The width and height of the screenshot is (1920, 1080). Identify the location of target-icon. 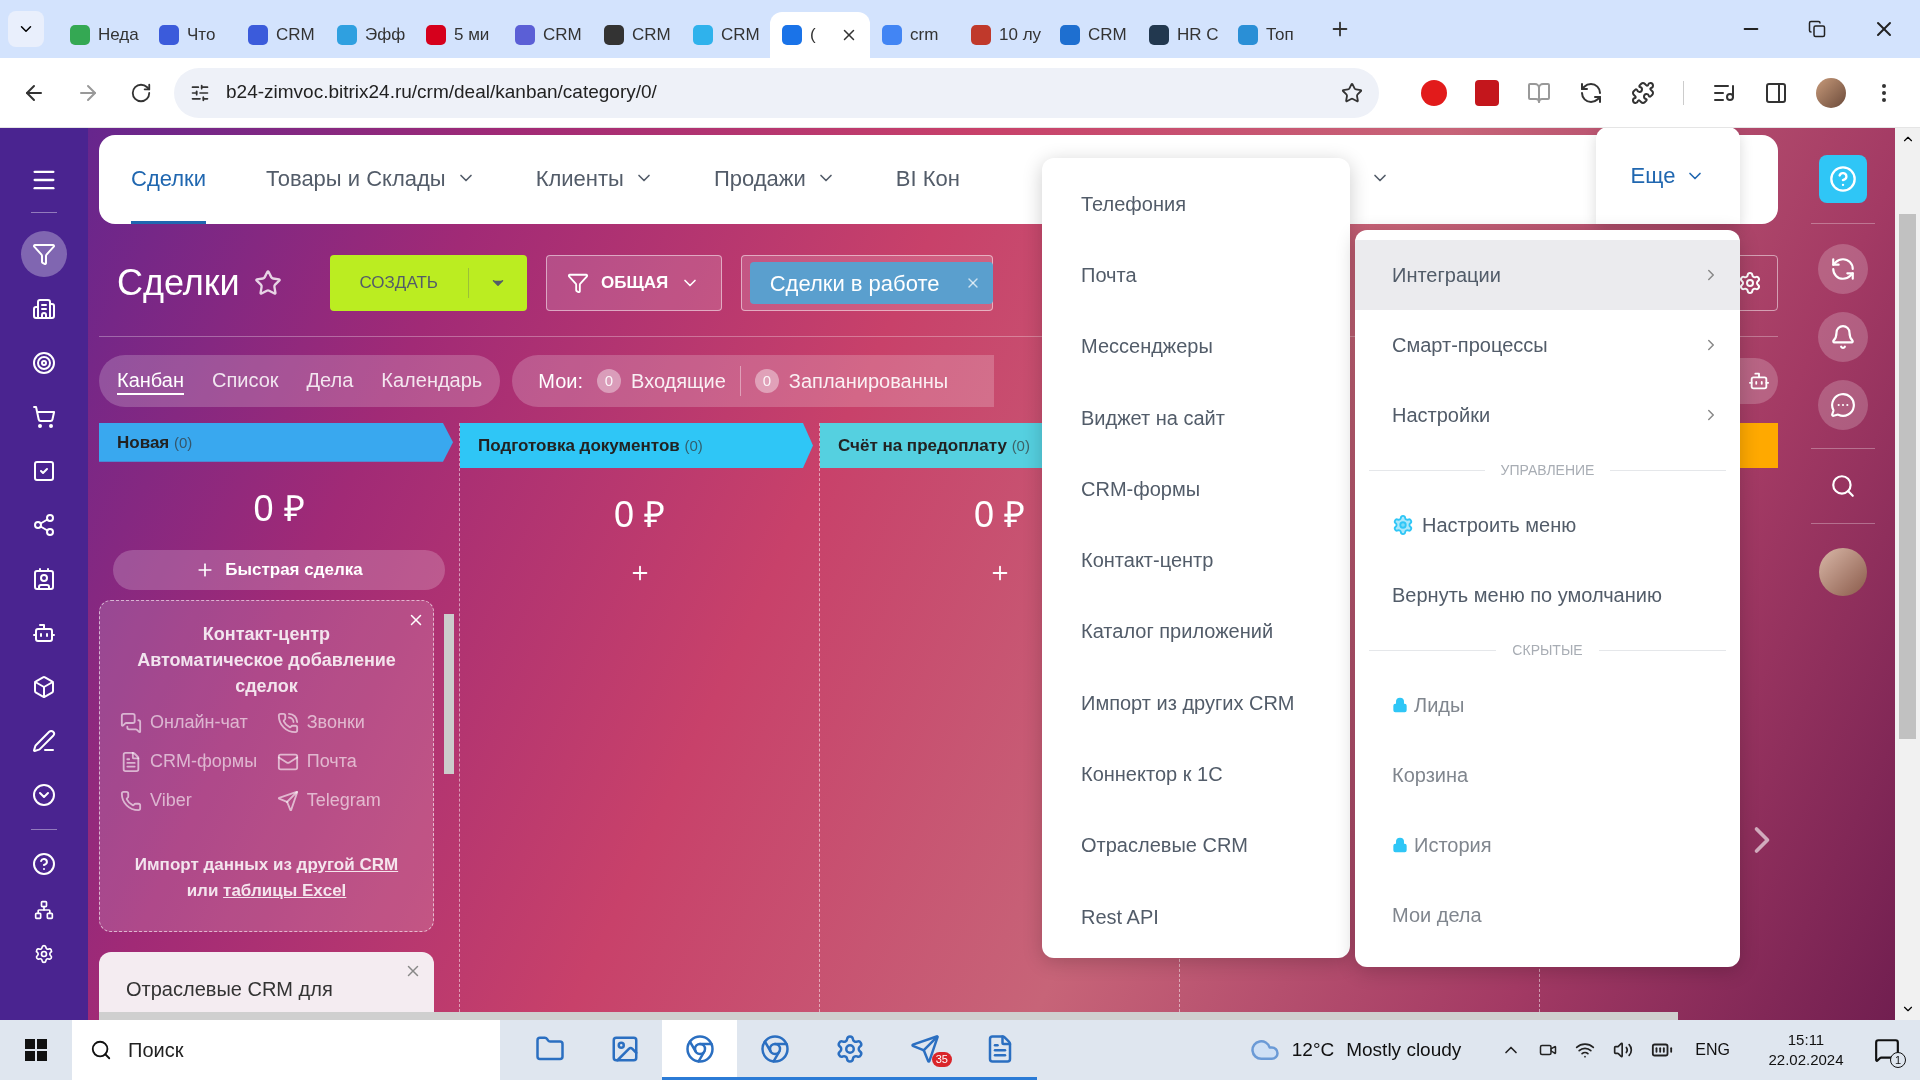
(44, 363).